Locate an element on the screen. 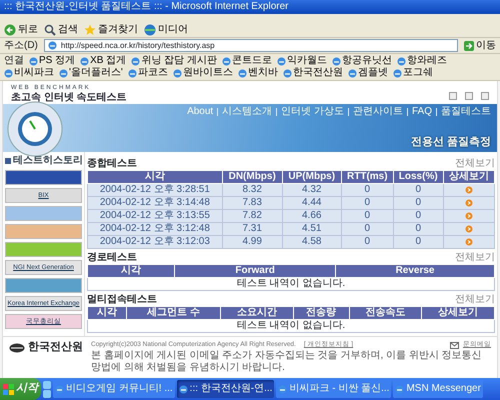  section-title: 멀티접속테스트 is located at coordinates (122, 300).